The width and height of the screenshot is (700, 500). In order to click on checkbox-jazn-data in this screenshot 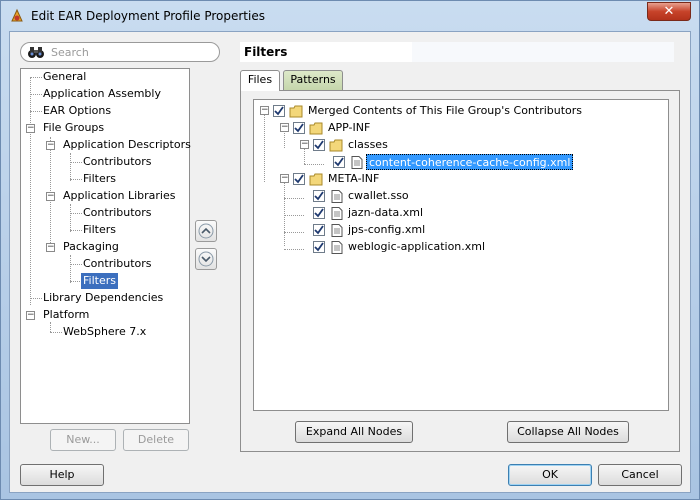, I will do `click(319, 213)`.